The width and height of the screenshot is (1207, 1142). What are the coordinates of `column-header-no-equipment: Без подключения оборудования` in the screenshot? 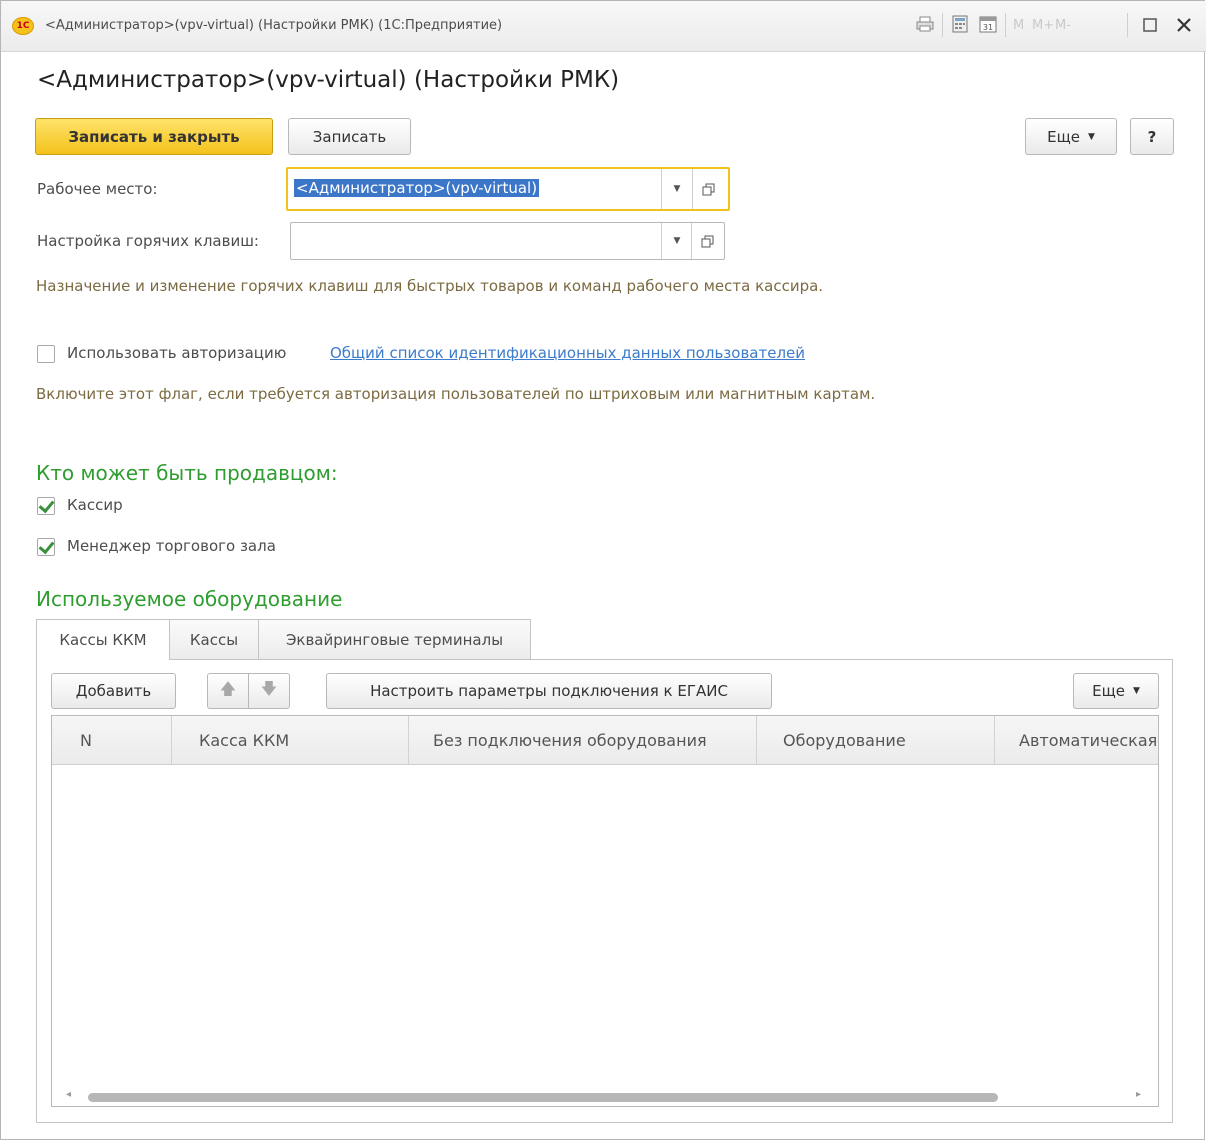 It's located at (583, 740).